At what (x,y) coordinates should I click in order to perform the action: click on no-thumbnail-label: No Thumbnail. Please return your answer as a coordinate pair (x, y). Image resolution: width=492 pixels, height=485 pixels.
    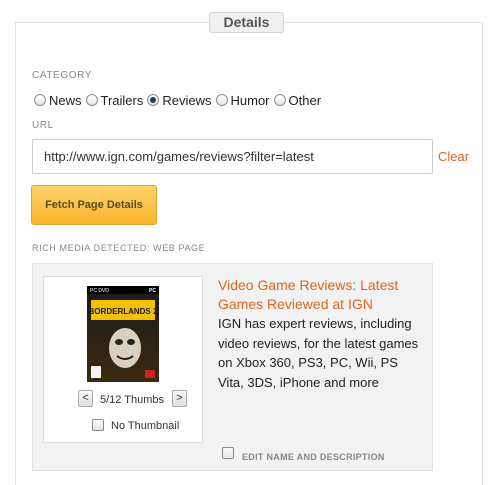
    Looking at the image, I should click on (145, 426).